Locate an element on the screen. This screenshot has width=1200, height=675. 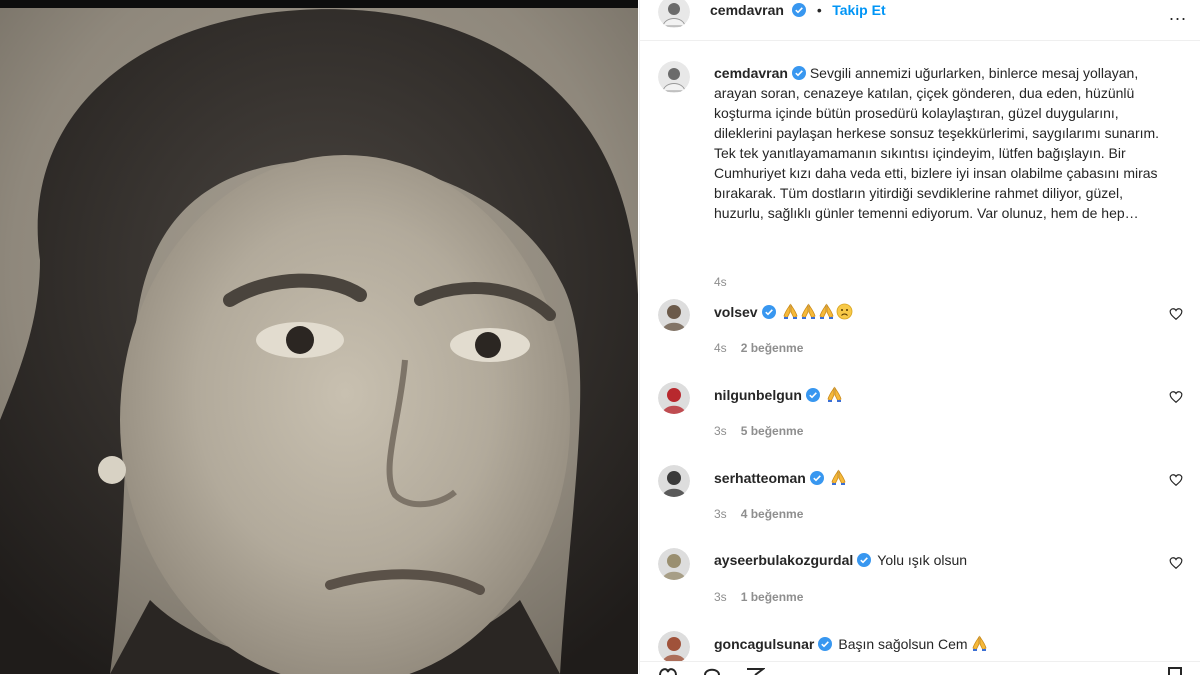
comment-likes-count: 5 beğenme is located at coordinates (772, 431).